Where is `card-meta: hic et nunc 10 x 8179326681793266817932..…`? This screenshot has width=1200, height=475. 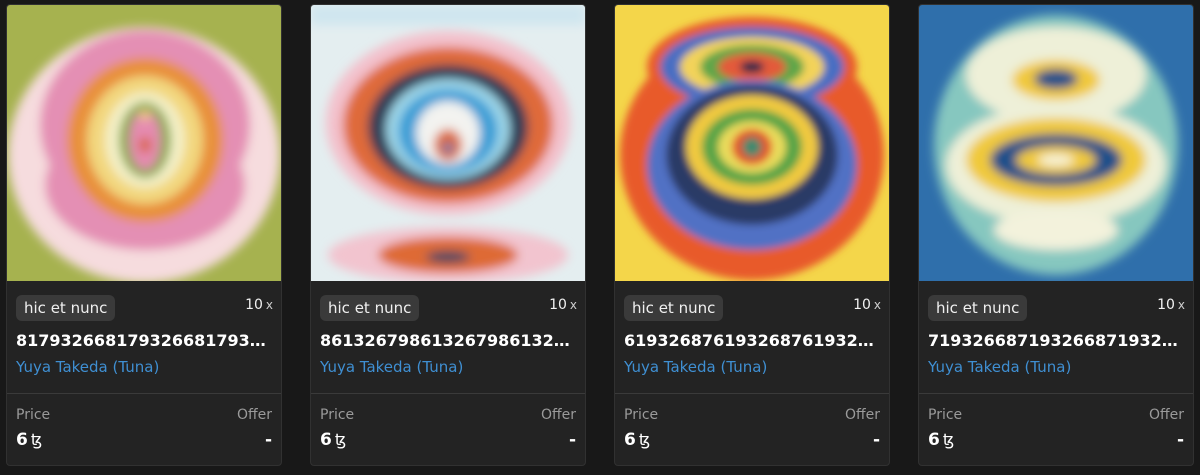
card-meta: hic et nunc 10 x 8179326681793266817932..… is located at coordinates (144, 337).